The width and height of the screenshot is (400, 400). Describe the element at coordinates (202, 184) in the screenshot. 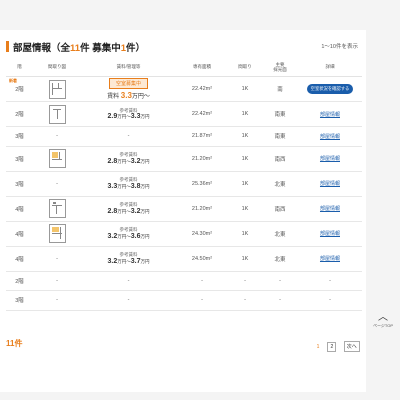

I see `area-cell: 25.36m²` at that location.